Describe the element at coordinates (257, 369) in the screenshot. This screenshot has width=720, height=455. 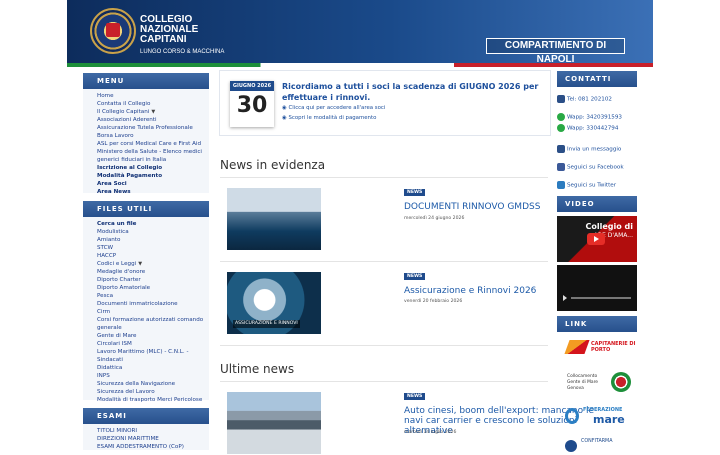
I see `ultime-news-title: Ultime news` at that location.